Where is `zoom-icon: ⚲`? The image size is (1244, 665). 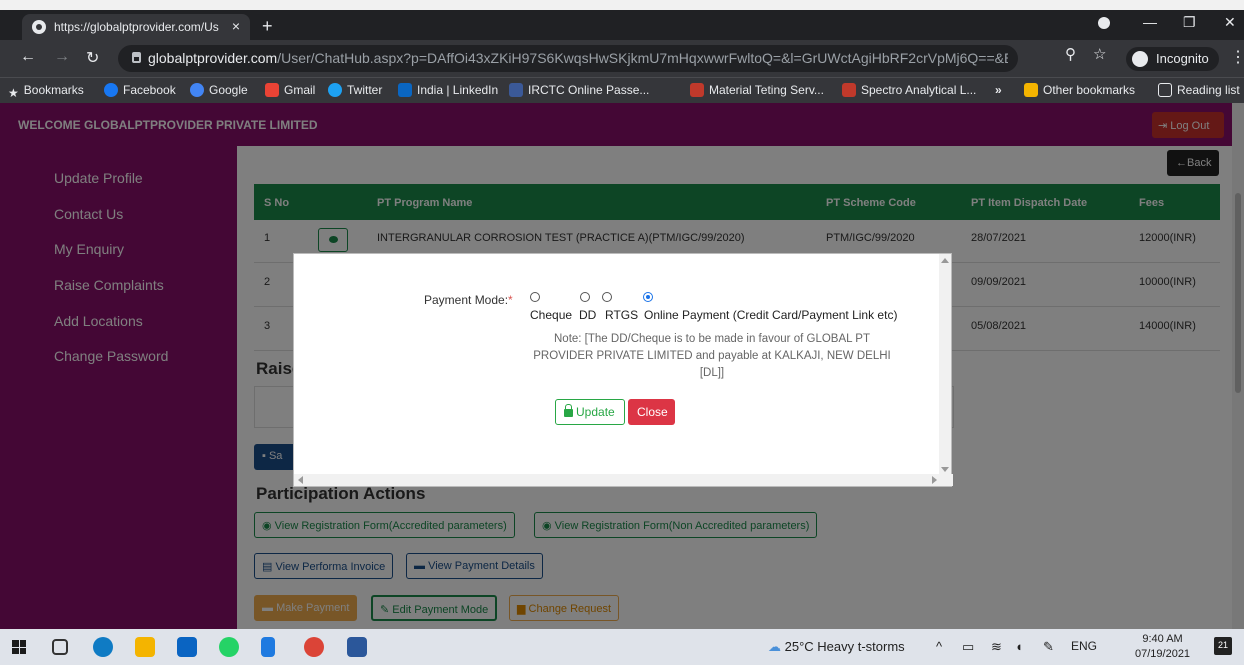 zoom-icon: ⚲ is located at coordinates (1070, 54).